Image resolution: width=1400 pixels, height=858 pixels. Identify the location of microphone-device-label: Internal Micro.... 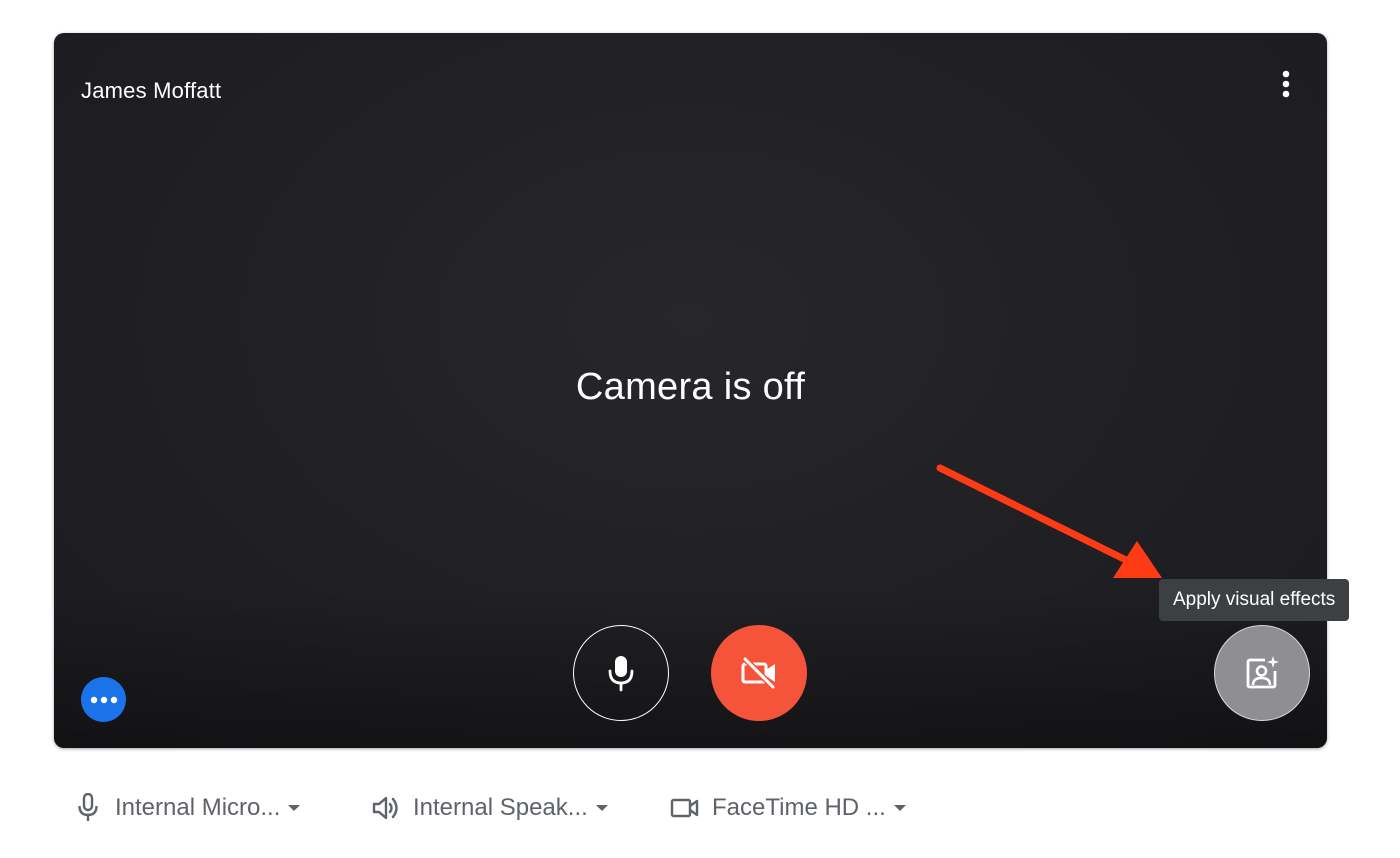
(198, 807).